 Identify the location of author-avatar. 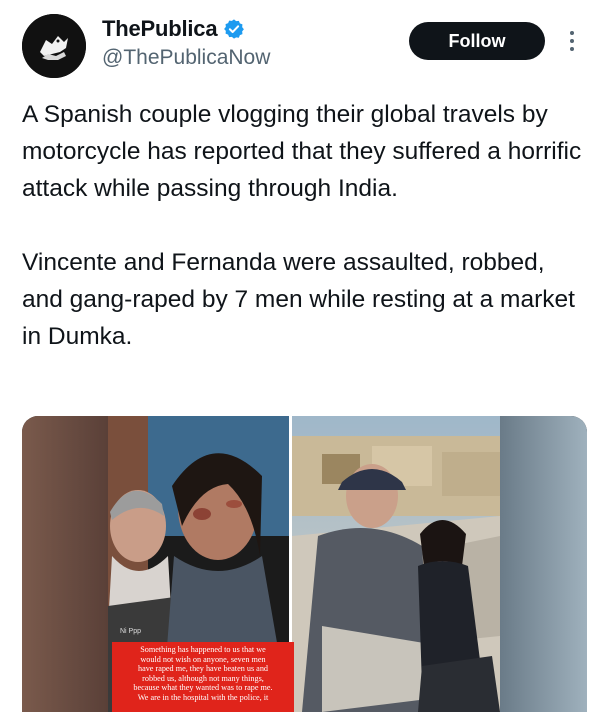
(54, 46).